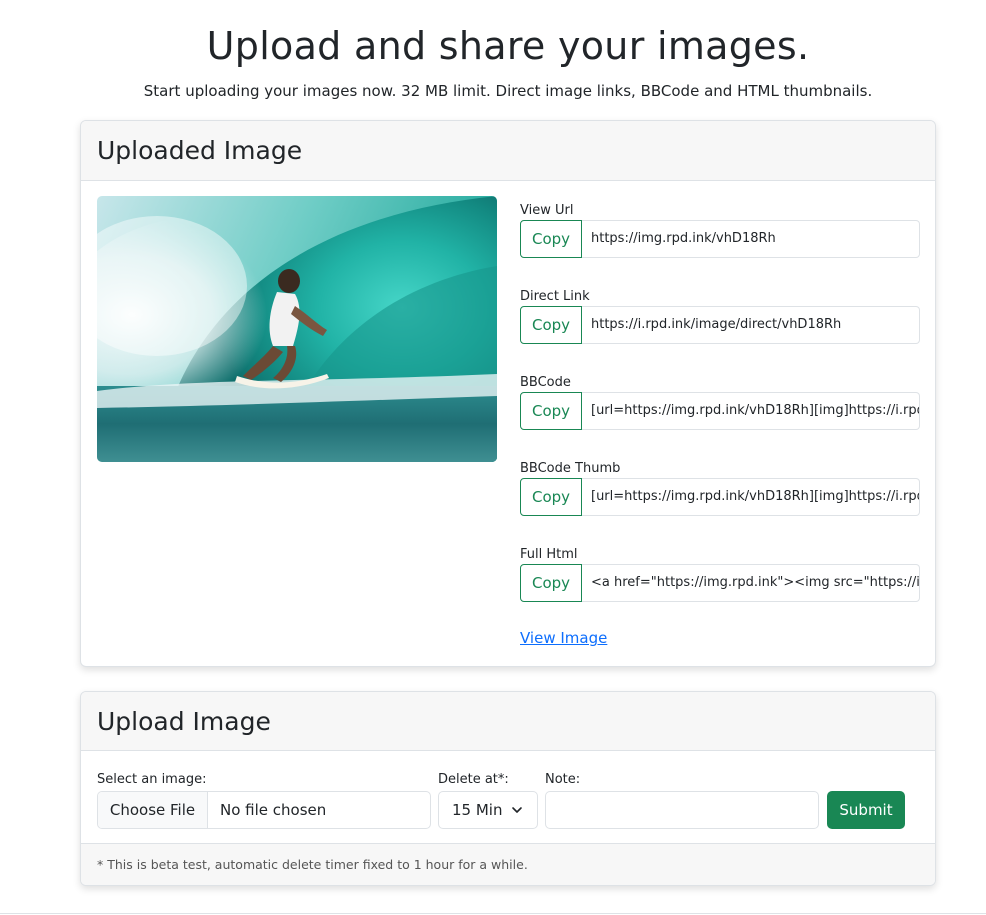  What do you see at coordinates (751, 239) in the screenshot?
I see `view-url-field: https://img.rpd.ink/vhD18Rh` at bounding box center [751, 239].